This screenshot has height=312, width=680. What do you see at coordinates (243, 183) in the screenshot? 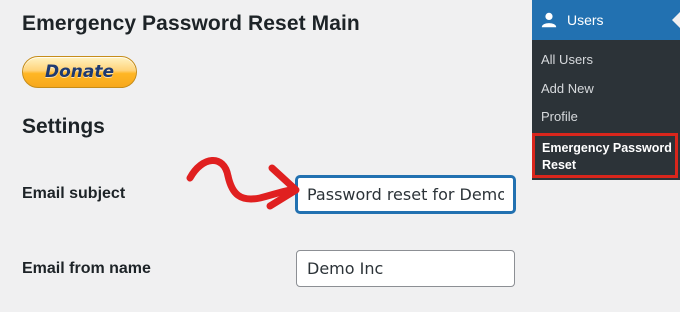
I see `annotation-arrow-icon` at bounding box center [243, 183].